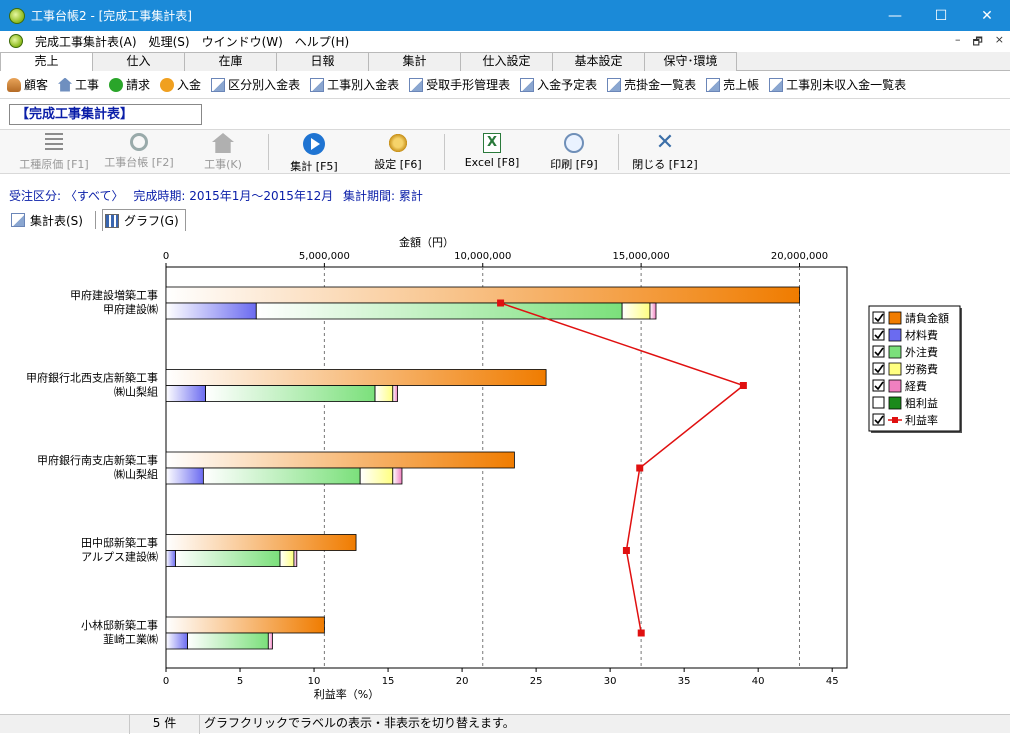 This screenshot has width=1010, height=734. What do you see at coordinates (143, 220) in the screenshot?
I see `tab-graph: グラフ(G)` at bounding box center [143, 220].